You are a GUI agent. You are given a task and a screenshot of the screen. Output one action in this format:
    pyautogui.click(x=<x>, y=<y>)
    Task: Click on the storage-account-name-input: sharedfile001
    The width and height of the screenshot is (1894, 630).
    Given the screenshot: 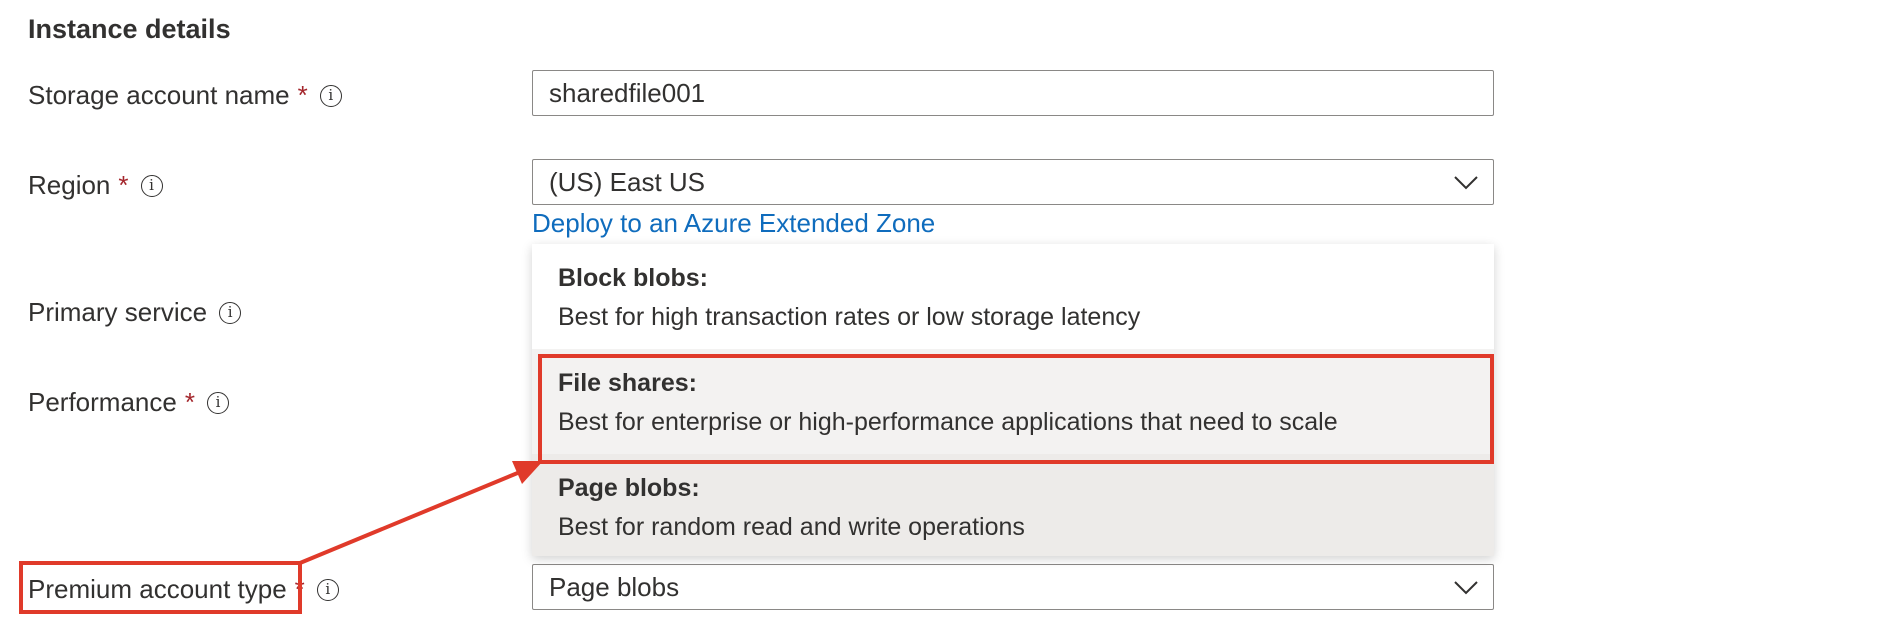 What is the action you would take?
    pyautogui.click(x=1013, y=93)
    